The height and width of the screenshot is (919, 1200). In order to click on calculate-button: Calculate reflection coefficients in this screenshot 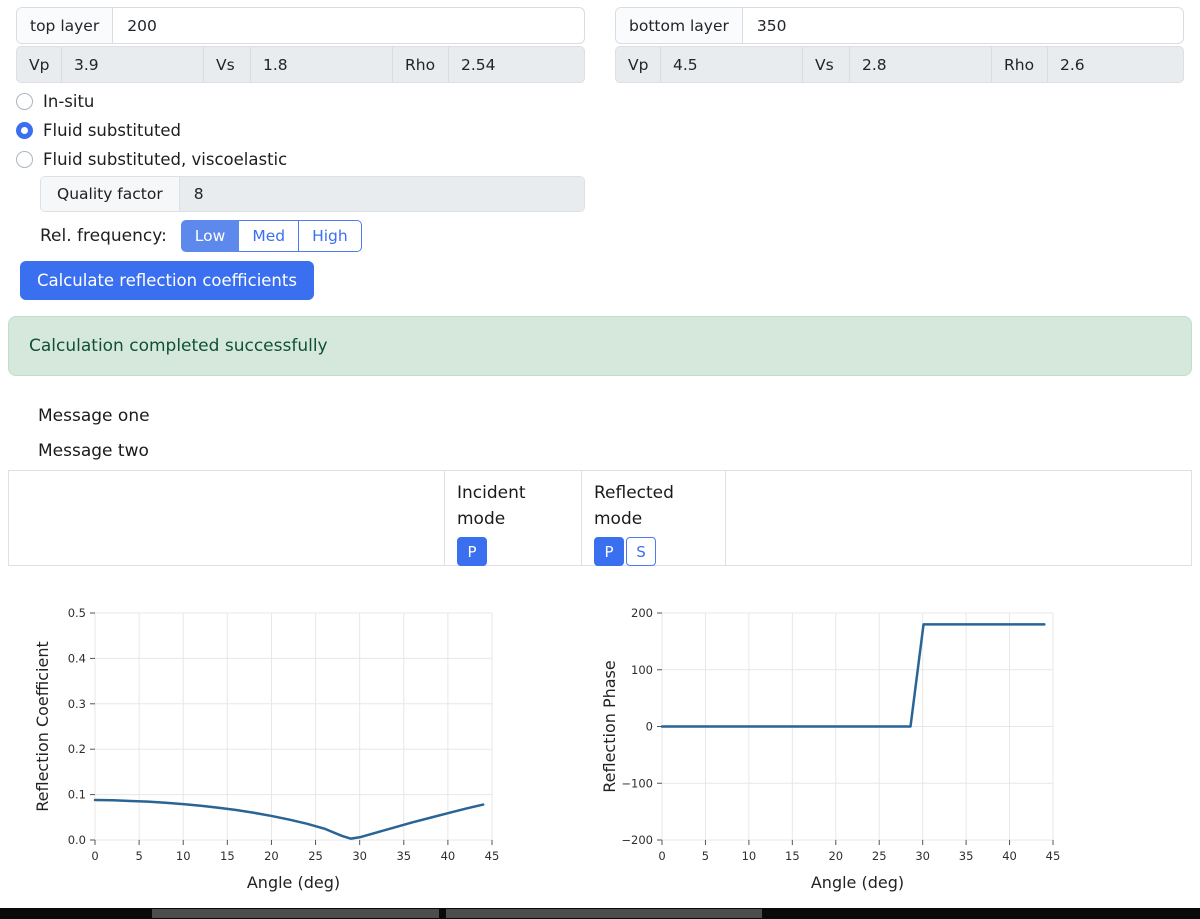, I will do `click(167, 280)`.